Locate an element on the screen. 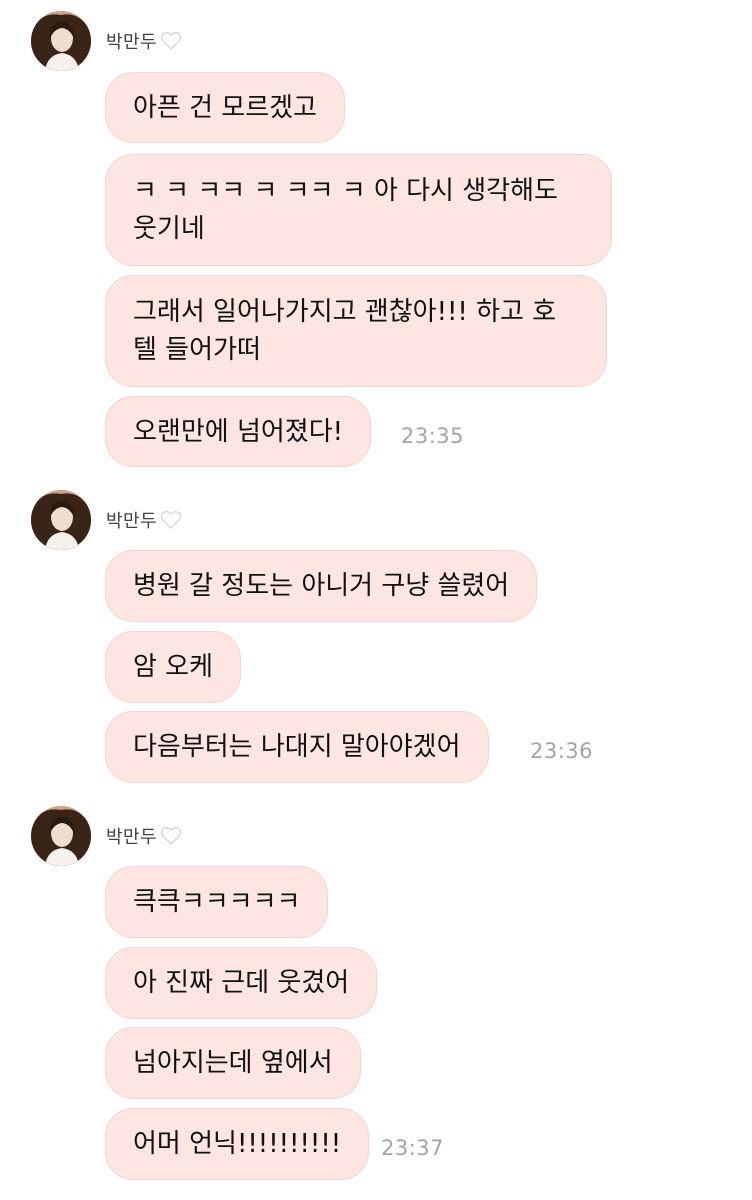 Image resolution: width=752 pixels, height=1200 pixels. message-text: 아픈 건 모르겠고 is located at coordinates (225, 107).